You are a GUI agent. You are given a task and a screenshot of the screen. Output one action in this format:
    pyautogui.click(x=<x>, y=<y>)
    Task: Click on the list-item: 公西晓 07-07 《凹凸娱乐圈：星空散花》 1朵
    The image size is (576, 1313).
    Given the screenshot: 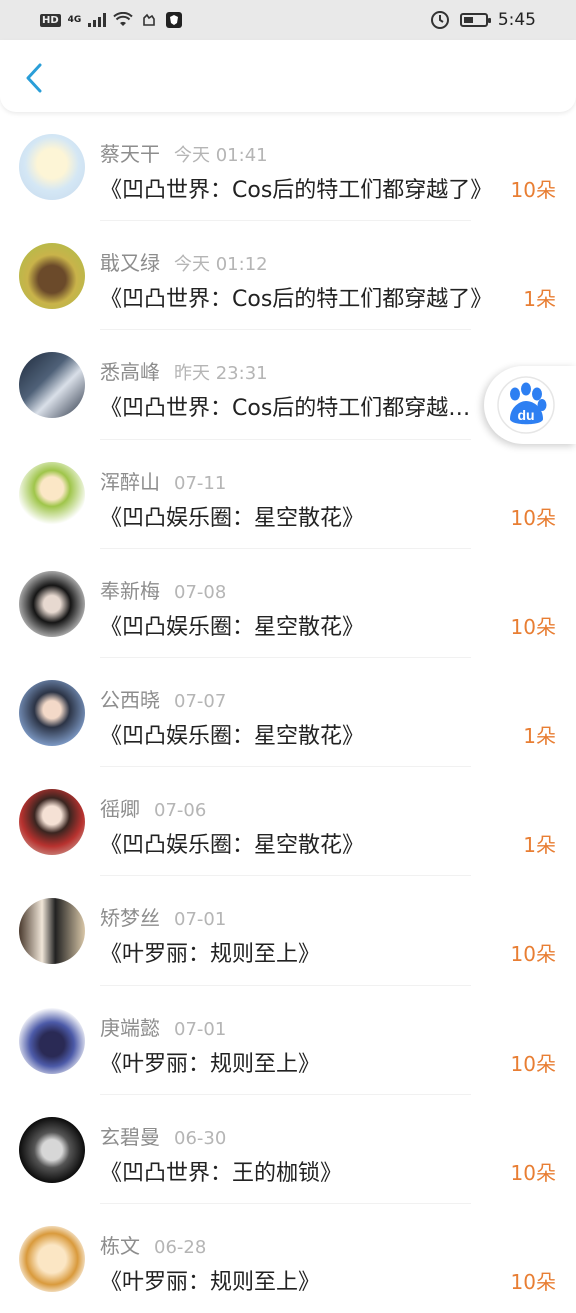 What is the action you would take?
    pyautogui.click(x=288, y=713)
    